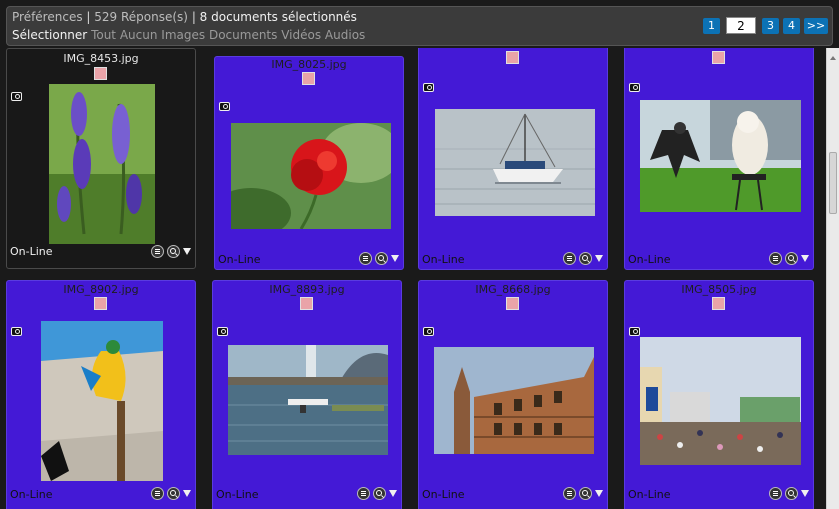 The height and width of the screenshot is (509, 839). I want to click on response-count: 529 Réponse(s), so click(141, 17).